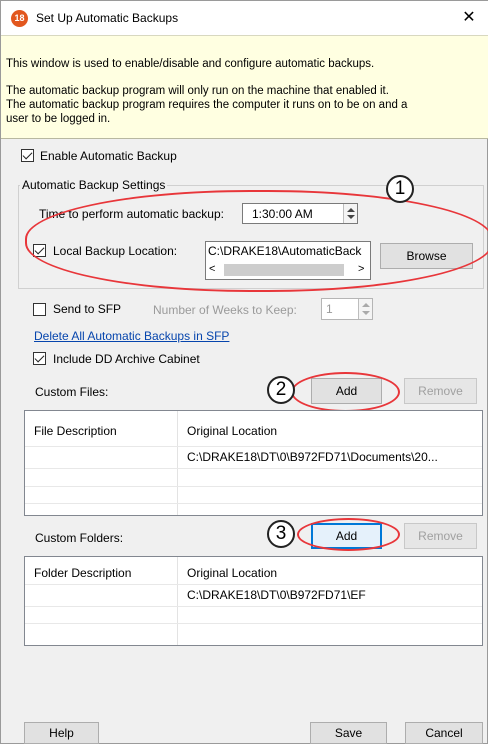  I want to click on custom-folders-label: Custom Folders:, so click(79, 538).